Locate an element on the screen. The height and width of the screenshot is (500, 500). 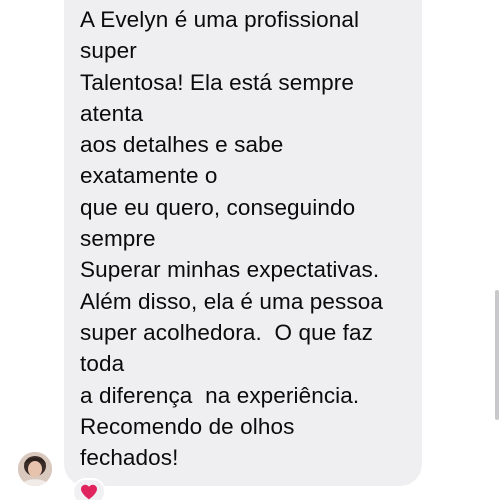
message-line: exatamente o is located at coordinates (149, 176).